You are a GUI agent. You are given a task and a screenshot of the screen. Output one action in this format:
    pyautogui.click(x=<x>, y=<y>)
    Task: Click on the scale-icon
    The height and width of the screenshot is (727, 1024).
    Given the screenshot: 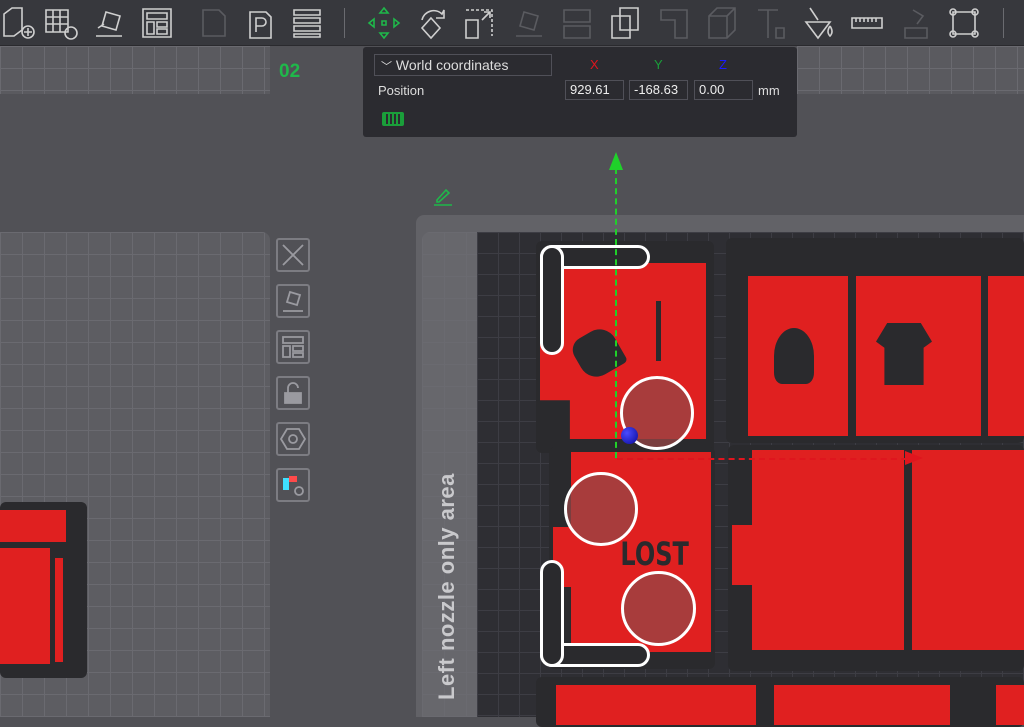 What is the action you would take?
    pyautogui.click(x=479, y=24)
    